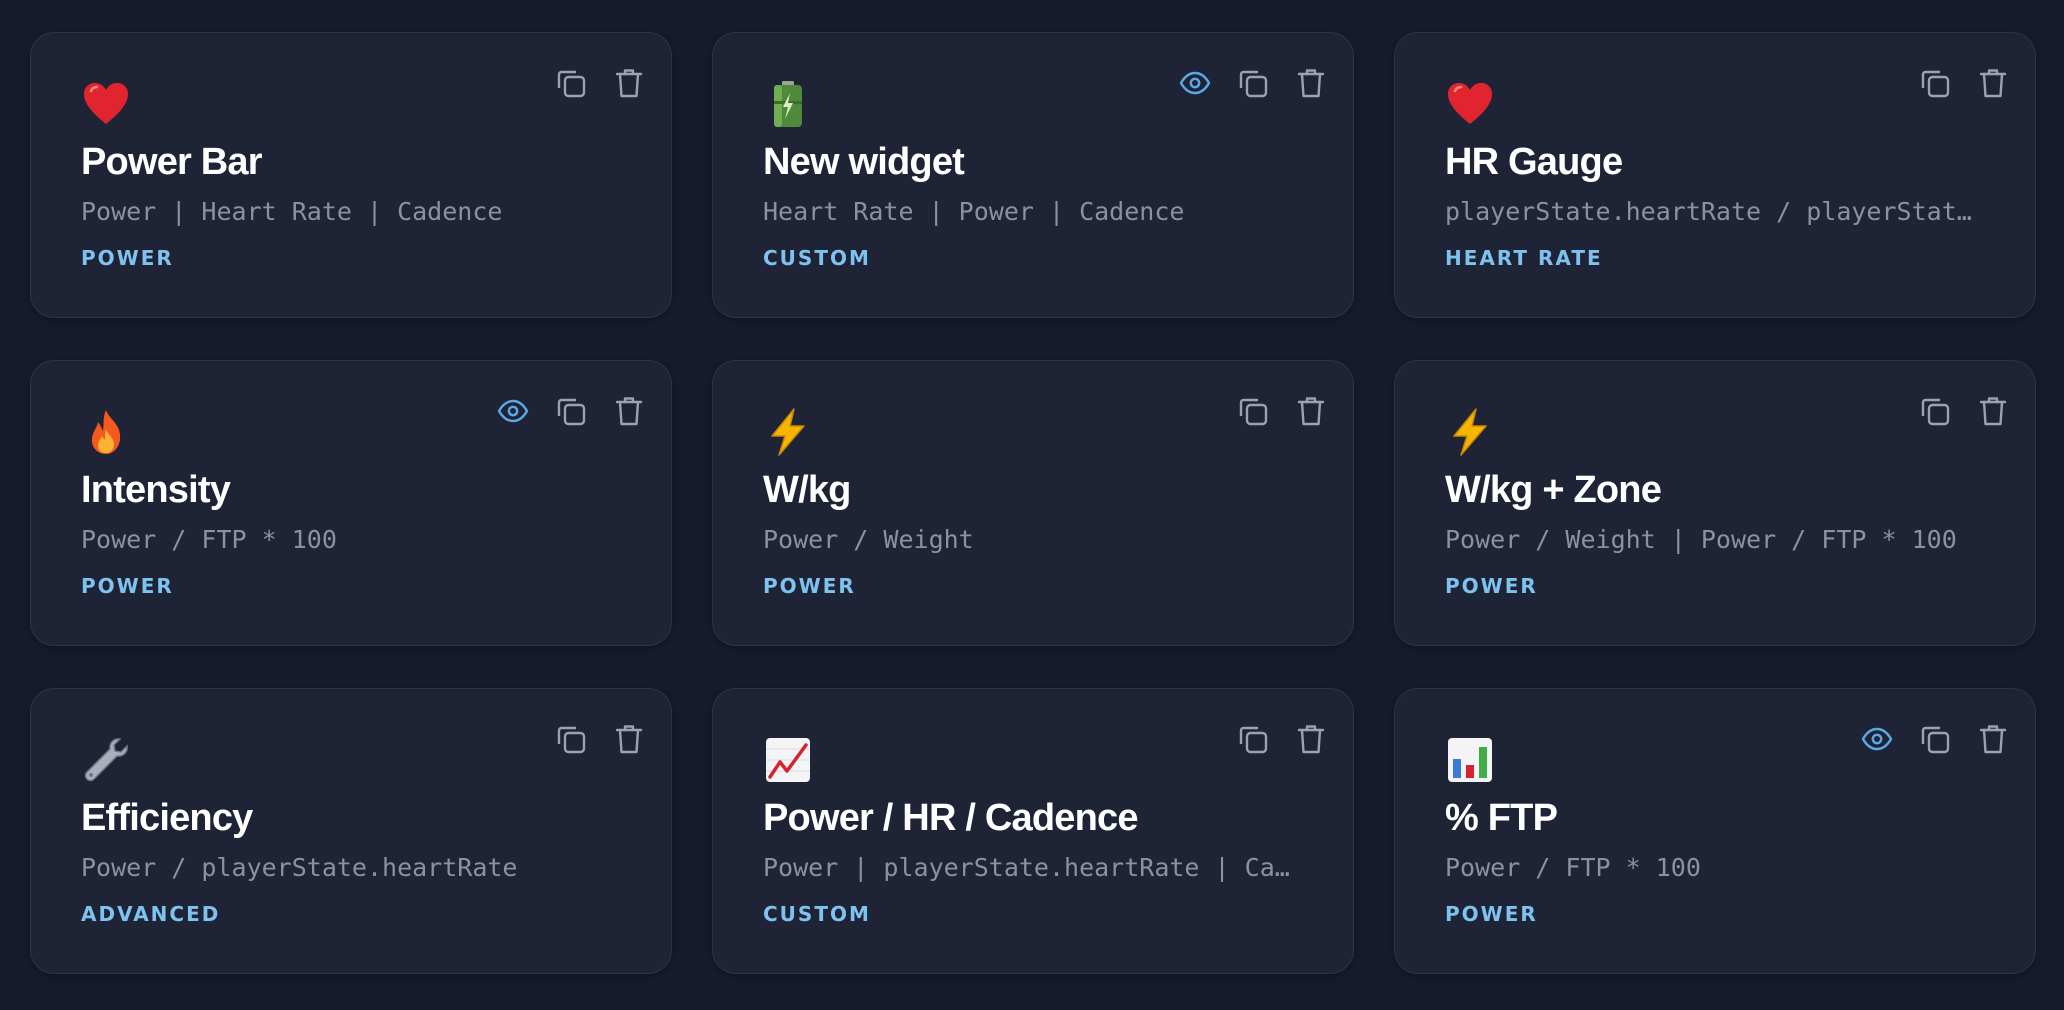 The height and width of the screenshot is (1010, 2064). Describe the element at coordinates (172, 162) in the screenshot. I see `widget-title: Power Bar` at that location.